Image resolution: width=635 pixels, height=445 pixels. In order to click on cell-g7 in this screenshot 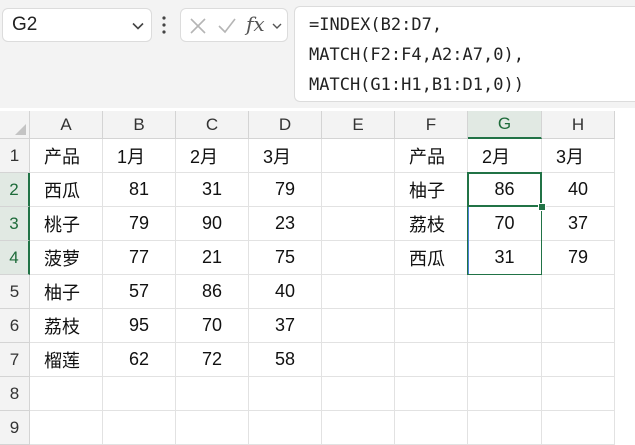, I will do `click(505, 360)`.